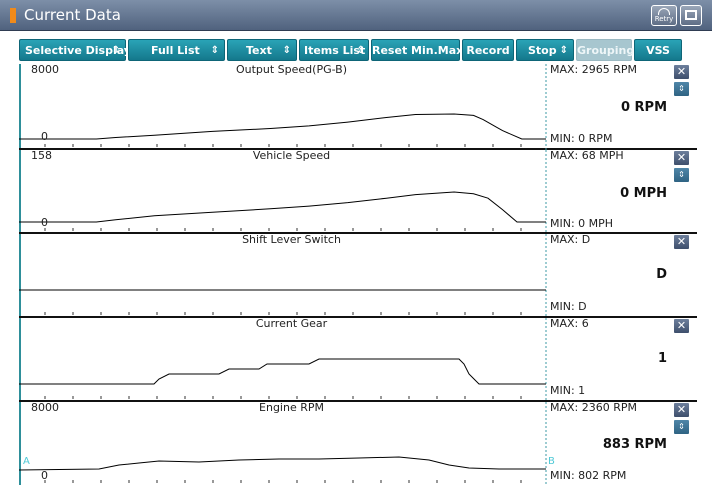 The image size is (712, 497). Describe the element at coordinates (542, 50) in the screenshot. I see `stop-label: Stop` at that location.